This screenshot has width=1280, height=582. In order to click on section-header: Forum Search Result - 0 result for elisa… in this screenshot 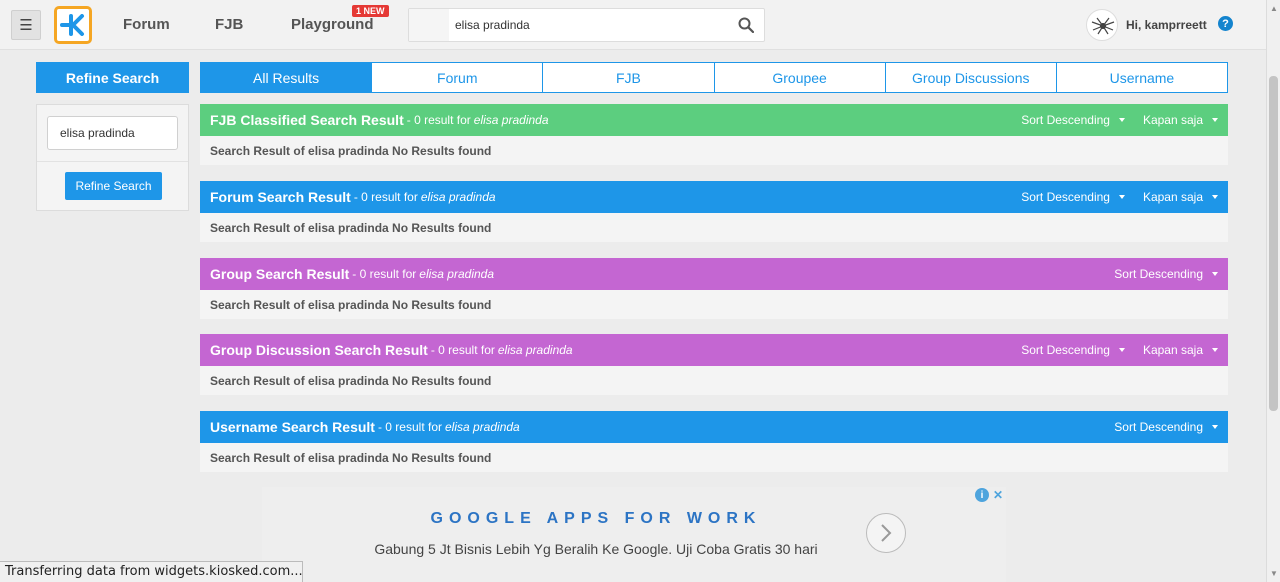, I will do `click(714, 197)`.